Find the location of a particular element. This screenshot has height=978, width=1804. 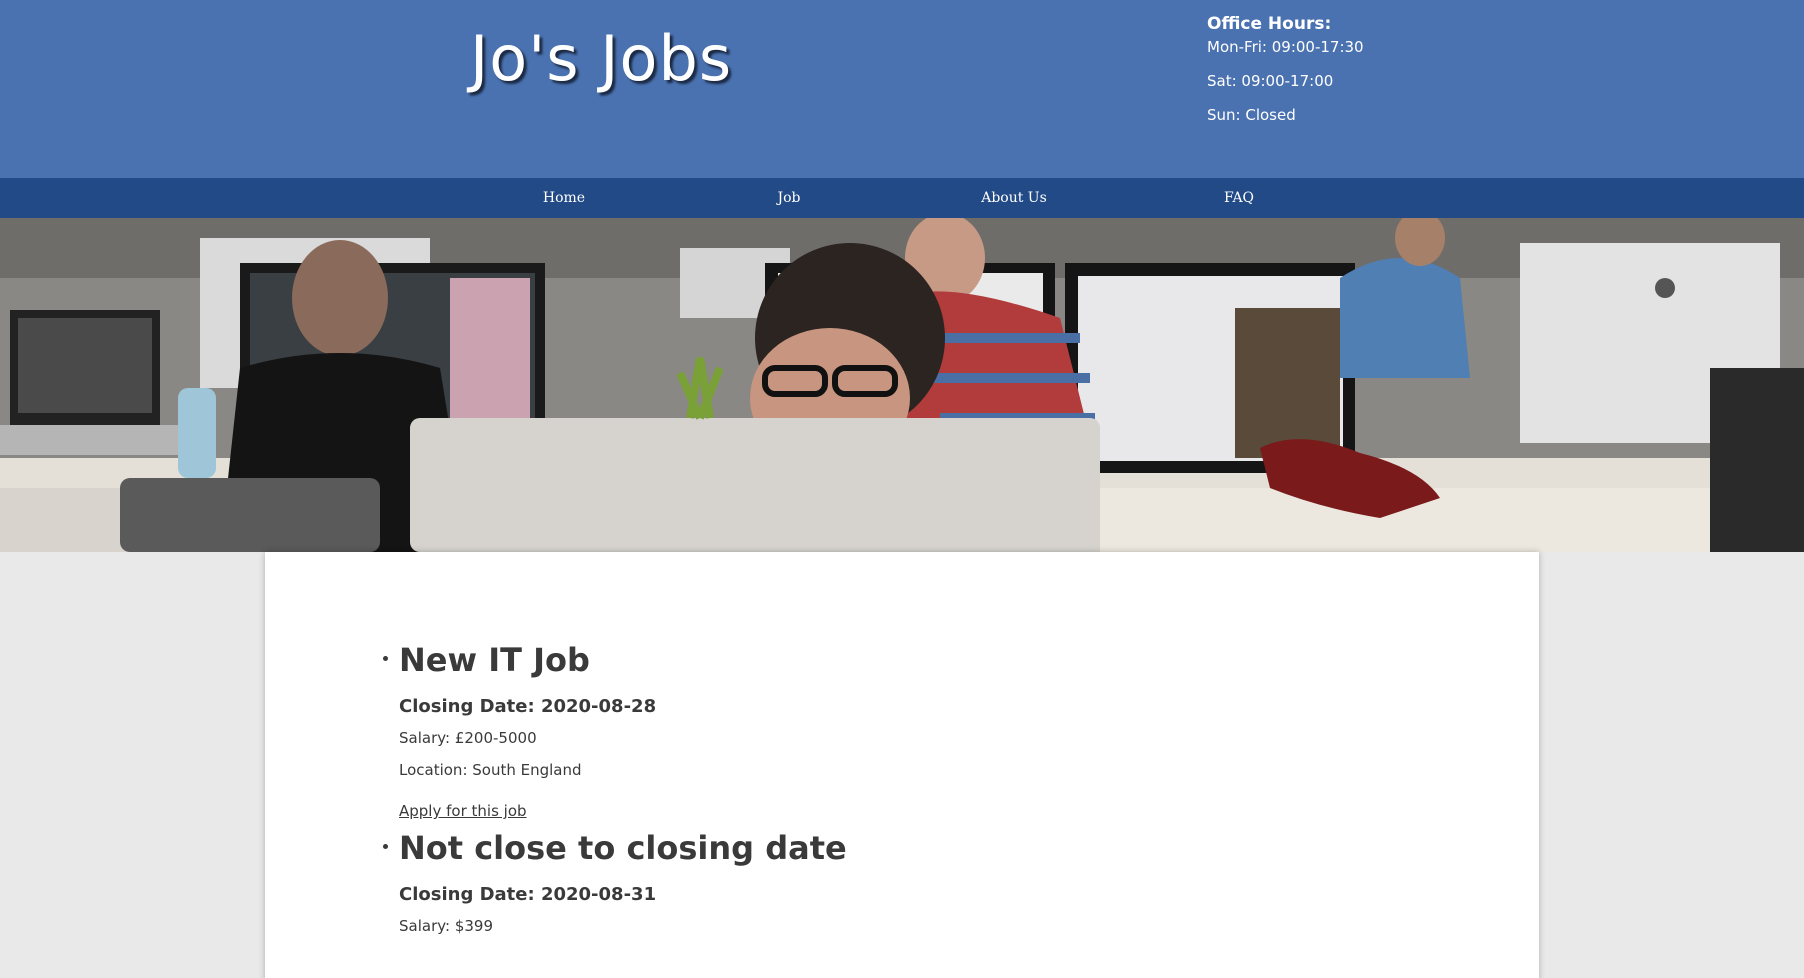

office-hours-sunday: Sun: Closed is located at coordinates (1251, 115).